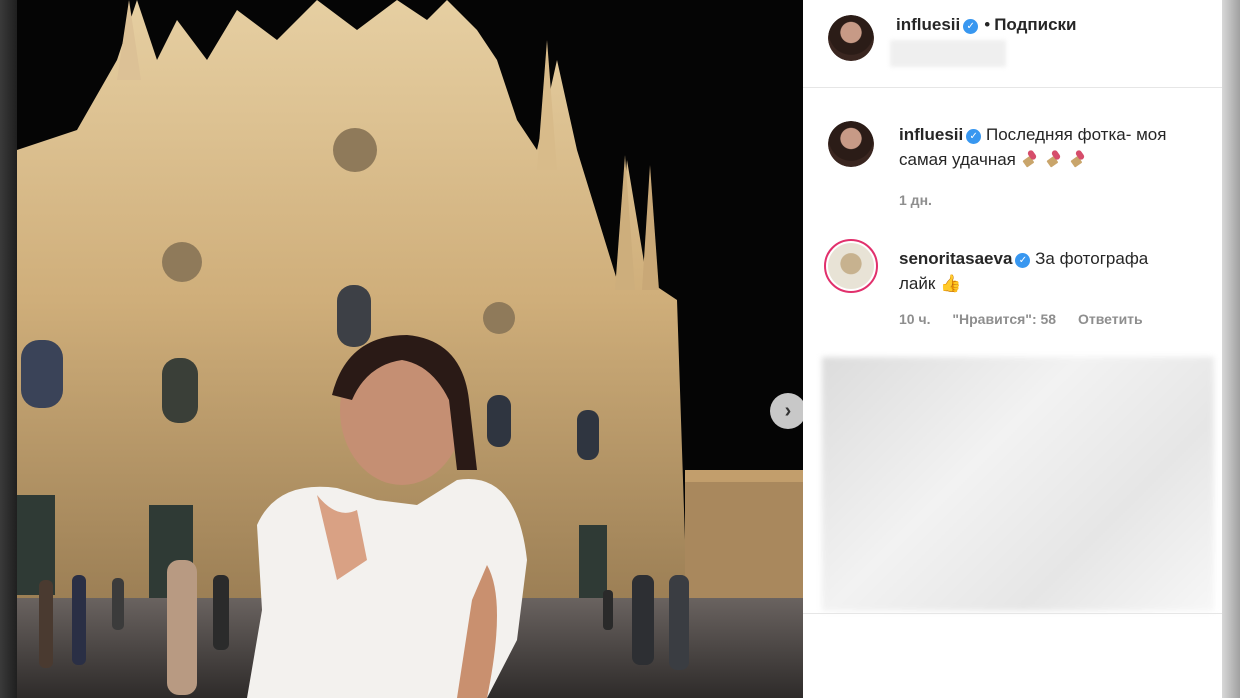 Image resolution: width=1240 pixels, height=698 pixels. What do you see at coordinates (915, 200) in the screenshot?
I see `caption-time: 1 дн.` at bounding box center [915, 200].